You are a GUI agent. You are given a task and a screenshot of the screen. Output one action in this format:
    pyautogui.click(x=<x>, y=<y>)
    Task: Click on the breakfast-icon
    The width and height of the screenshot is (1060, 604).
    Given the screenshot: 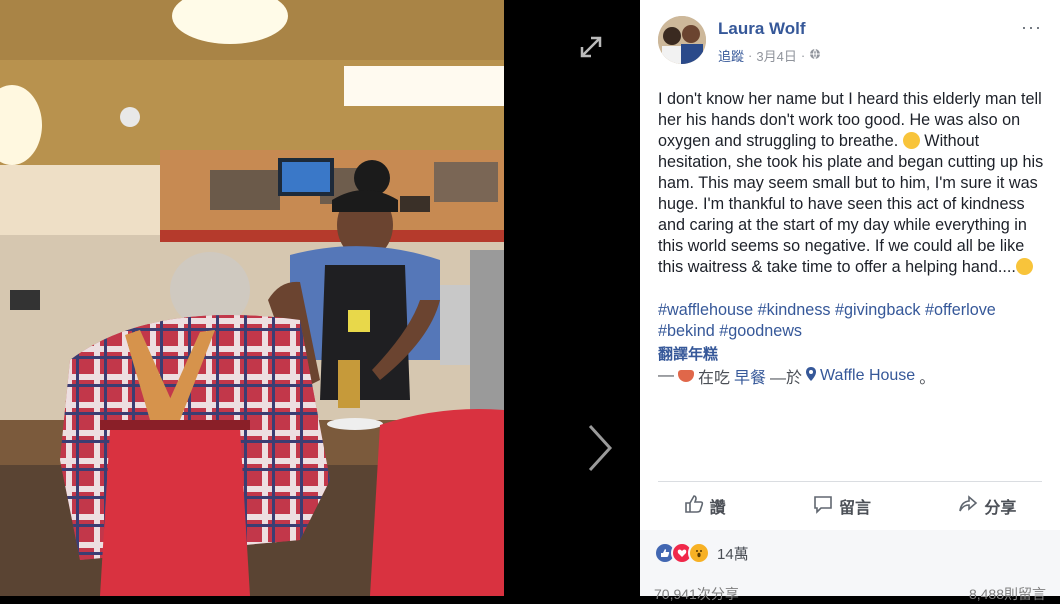 What is the action you would take?
    pyautogui.click(x=686, y=376)
    